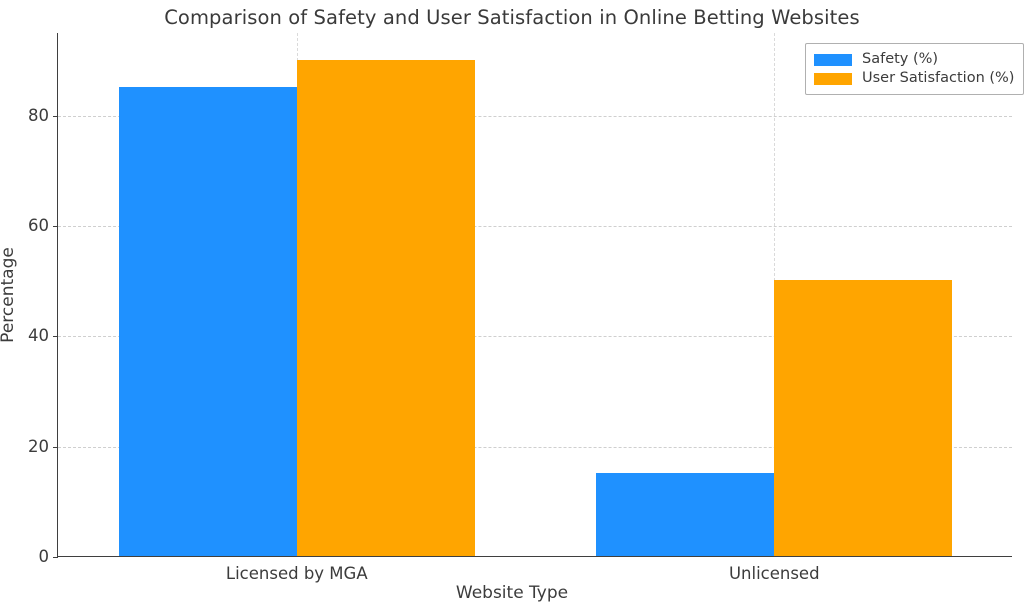 This screenshot has height=611, width=1024. What do you see at coordinates (938, 78) in the screenshot?
I see `legend-label-user-satisfaction: User Satisfaction (%)` at bounding box center [938, 78].